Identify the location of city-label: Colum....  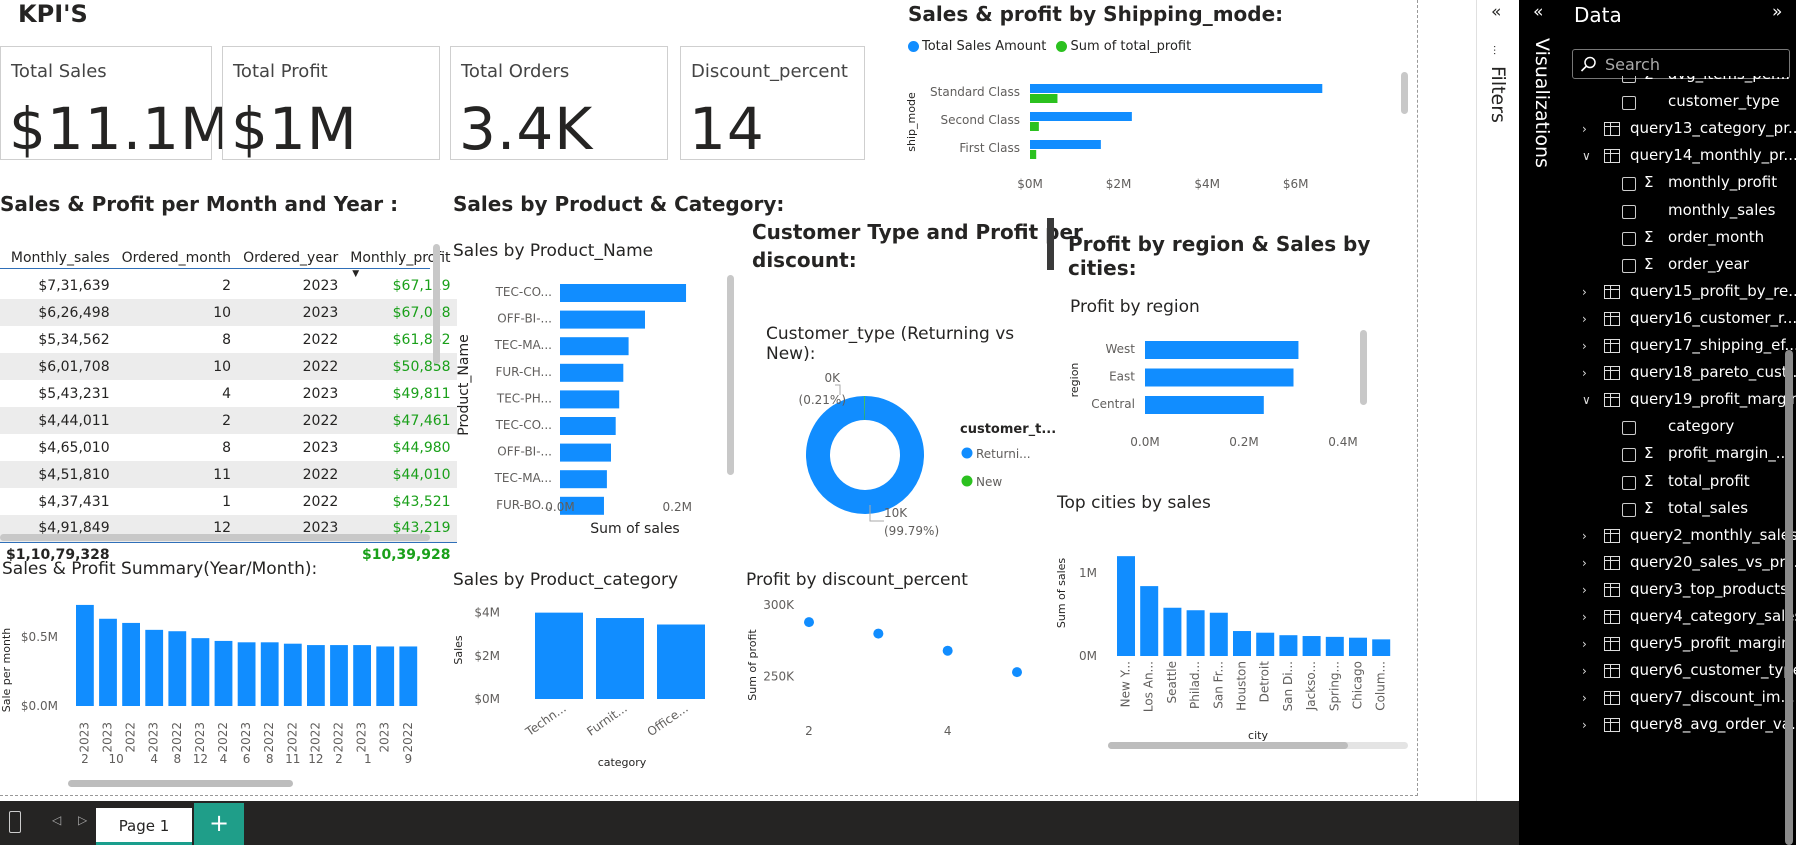
(1381, 686).